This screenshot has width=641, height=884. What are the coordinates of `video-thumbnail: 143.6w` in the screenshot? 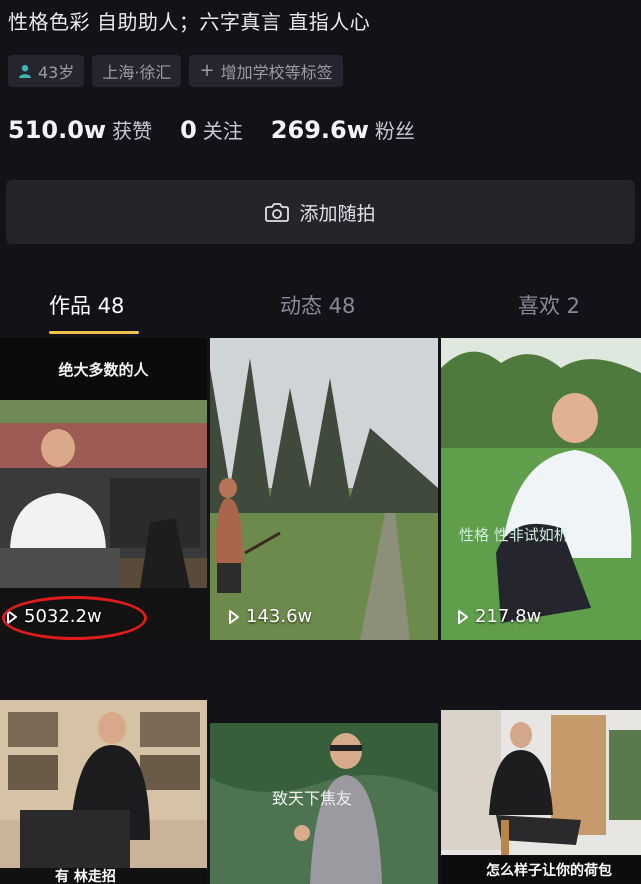 It's located at (324, 489).